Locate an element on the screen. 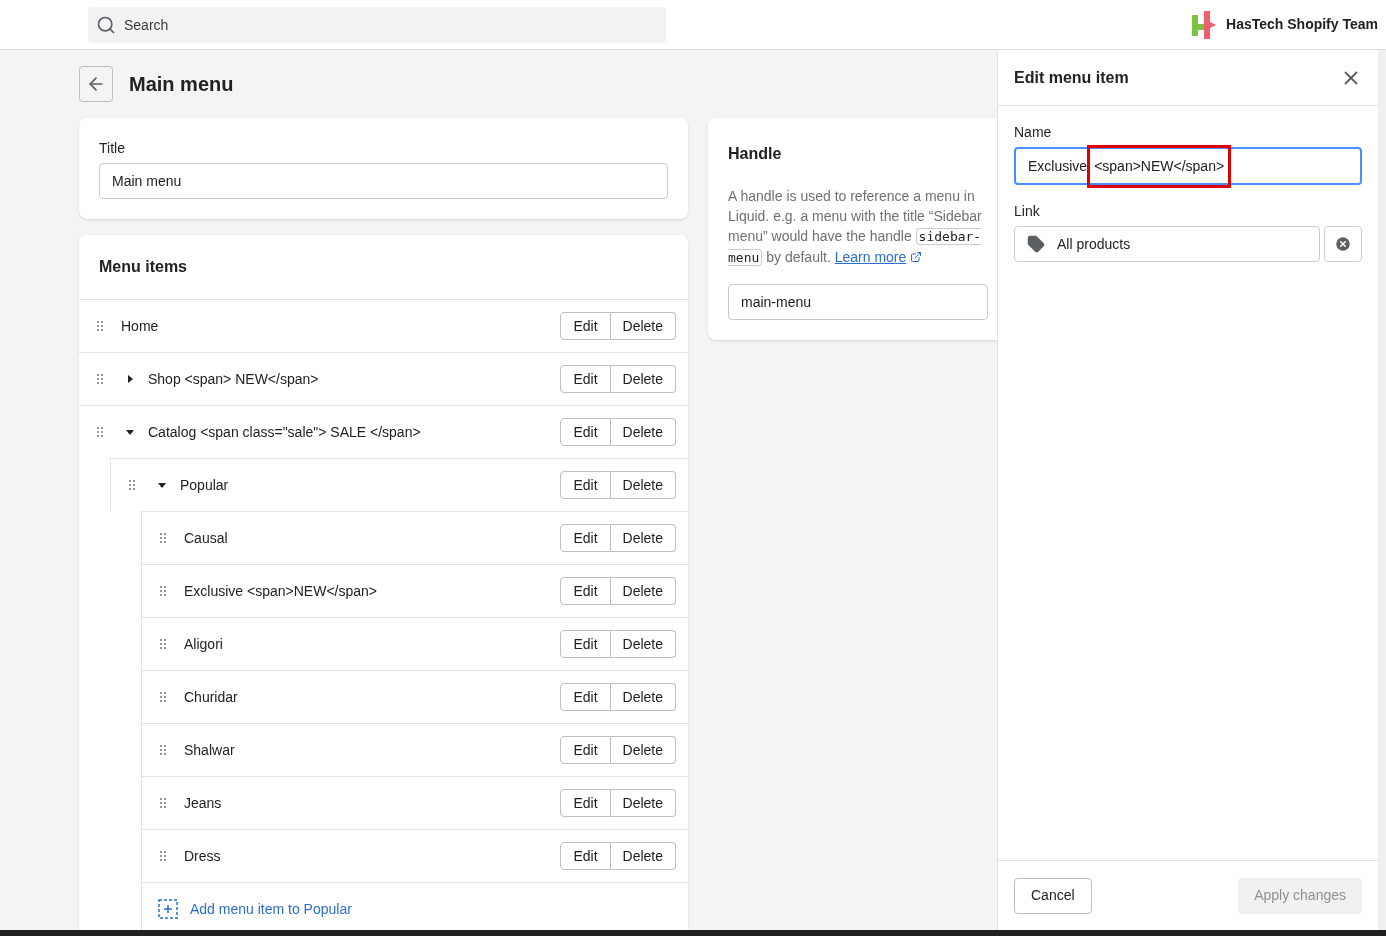 The image size is (1386, 936). external-link-icon is located at coordinates (916, 257).